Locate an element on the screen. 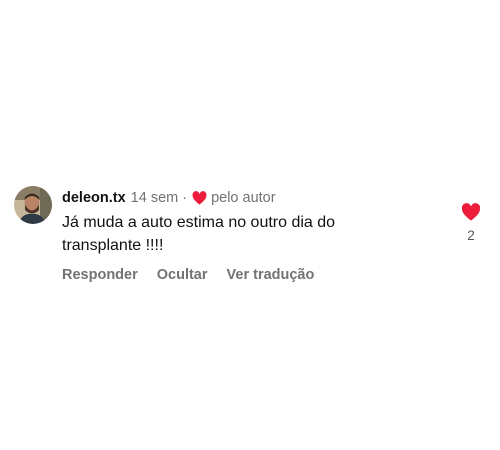  hide-button: Ocultar is located at coordinates (182, 275).